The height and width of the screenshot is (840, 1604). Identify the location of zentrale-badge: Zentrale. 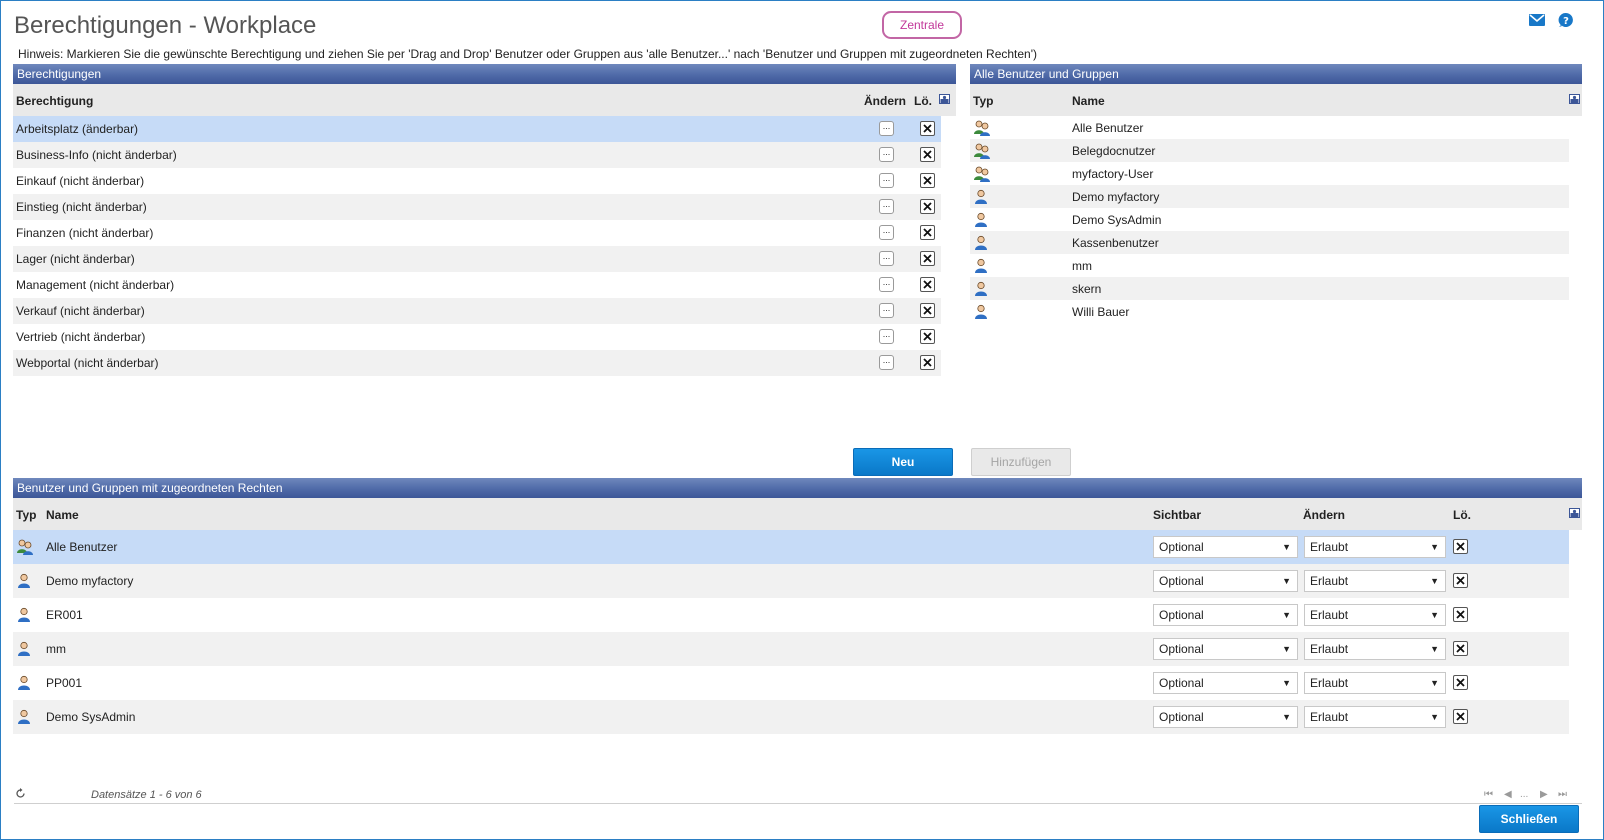
(922, 25).